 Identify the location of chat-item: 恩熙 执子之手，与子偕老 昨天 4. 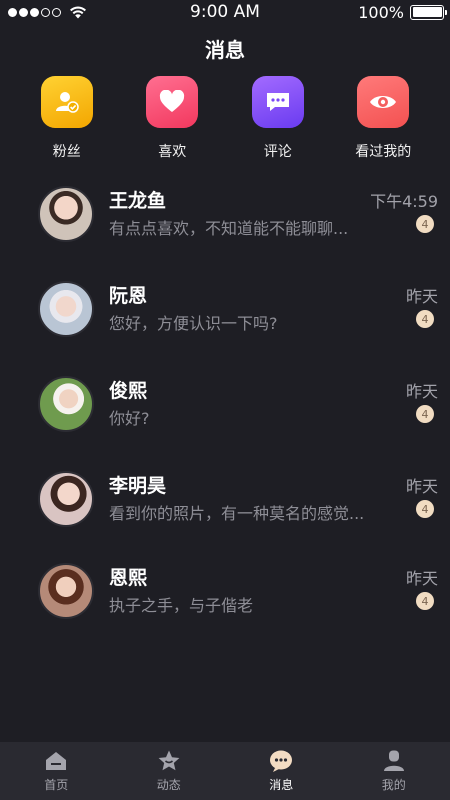
(225, 606).